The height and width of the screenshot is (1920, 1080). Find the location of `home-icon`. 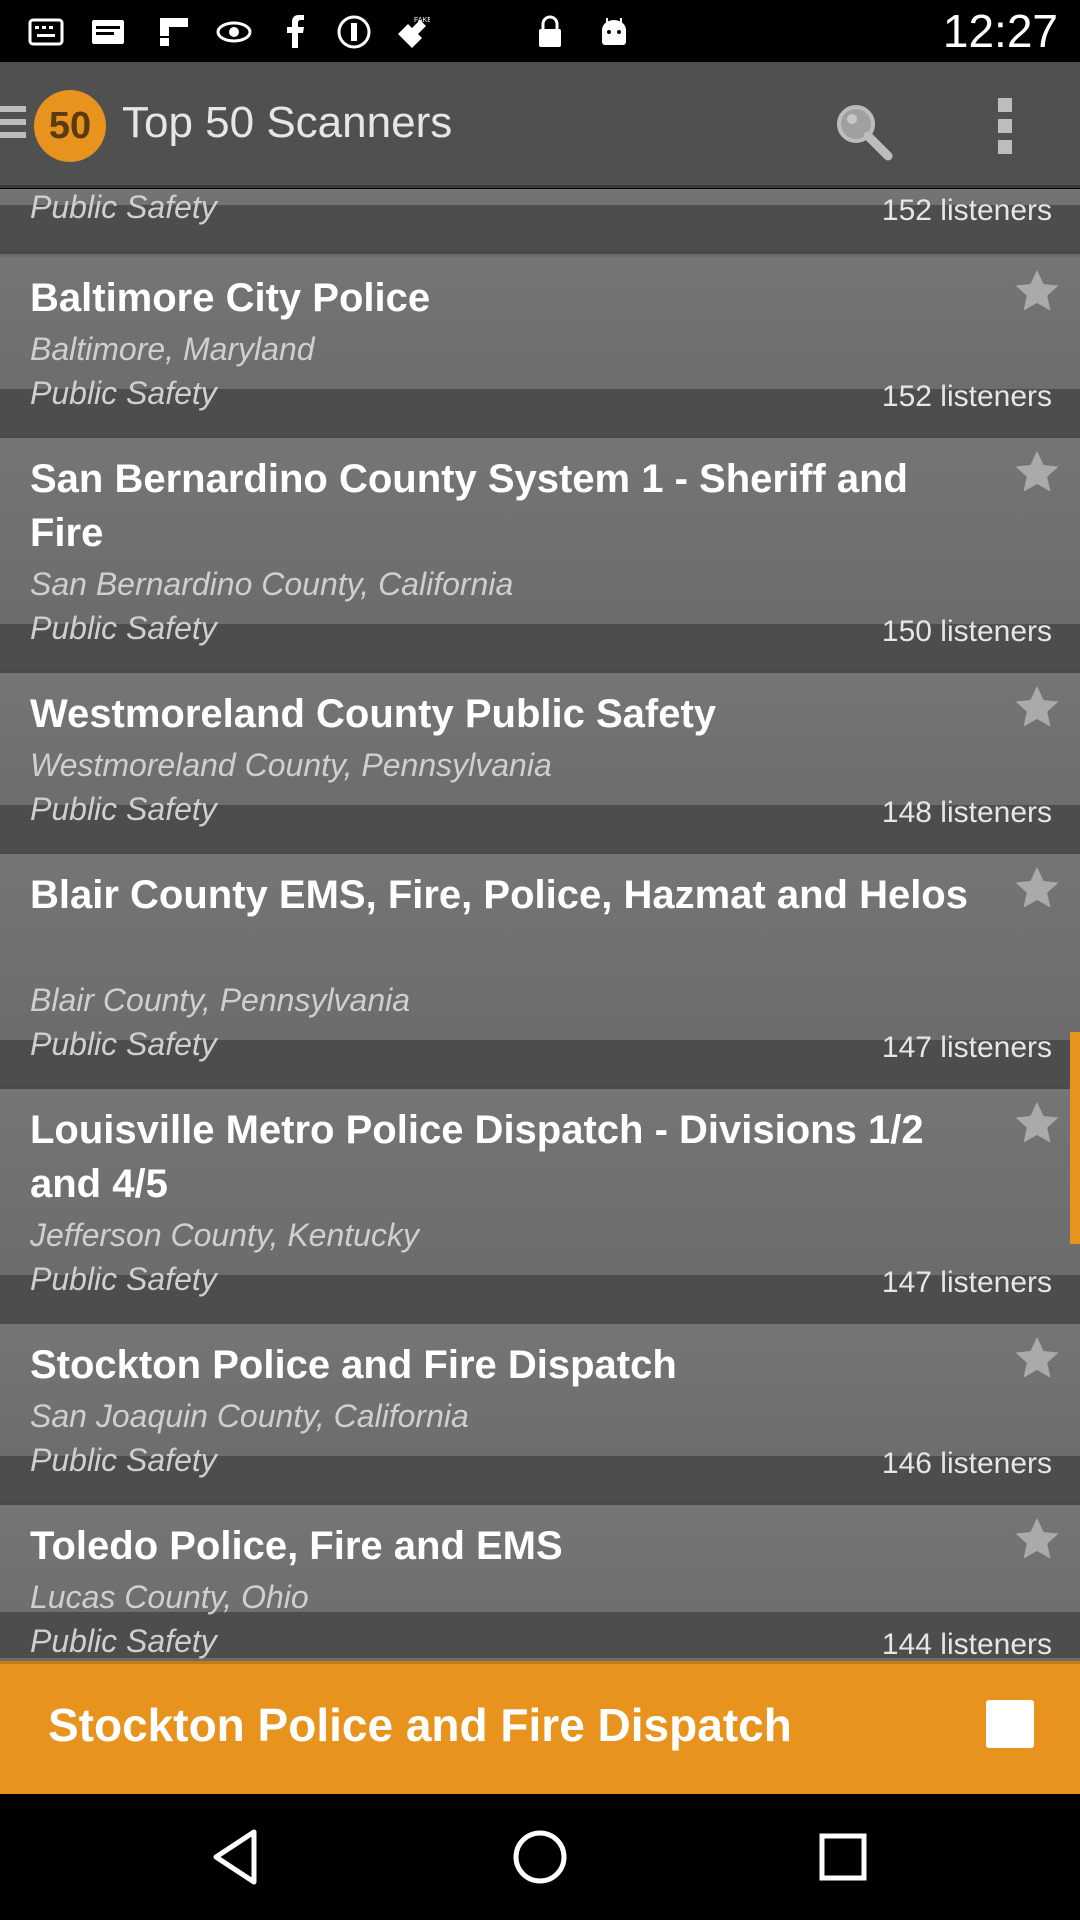

home-icon is located at coordinates (540, 1857).